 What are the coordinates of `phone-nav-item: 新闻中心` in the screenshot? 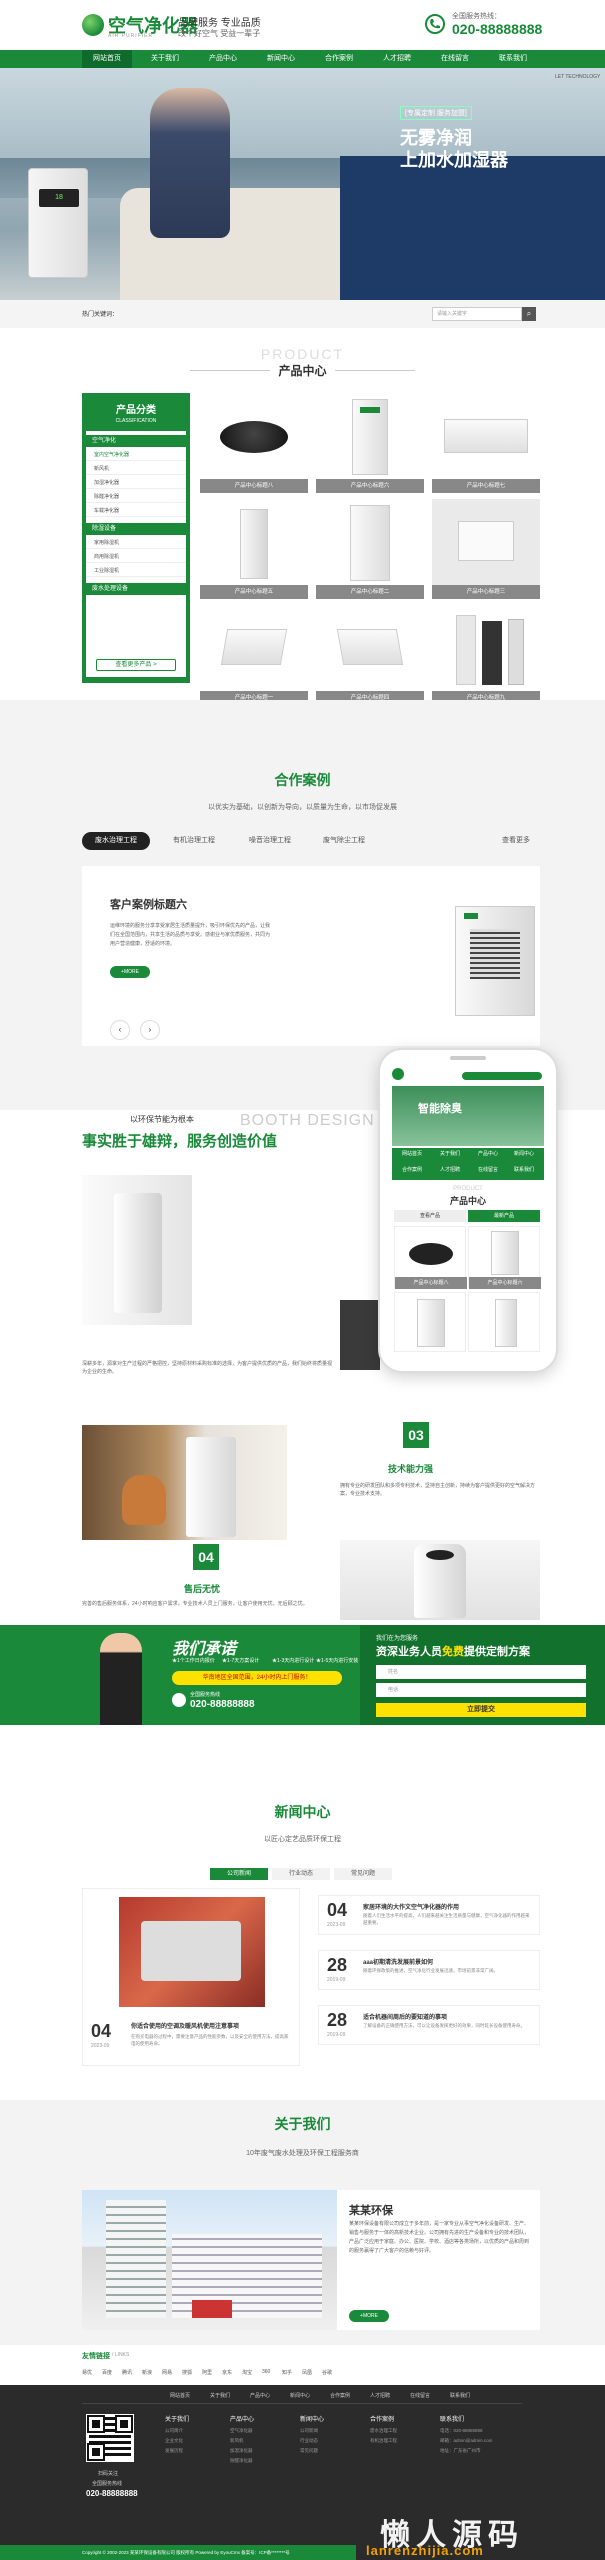 It's located at (524, 1153).